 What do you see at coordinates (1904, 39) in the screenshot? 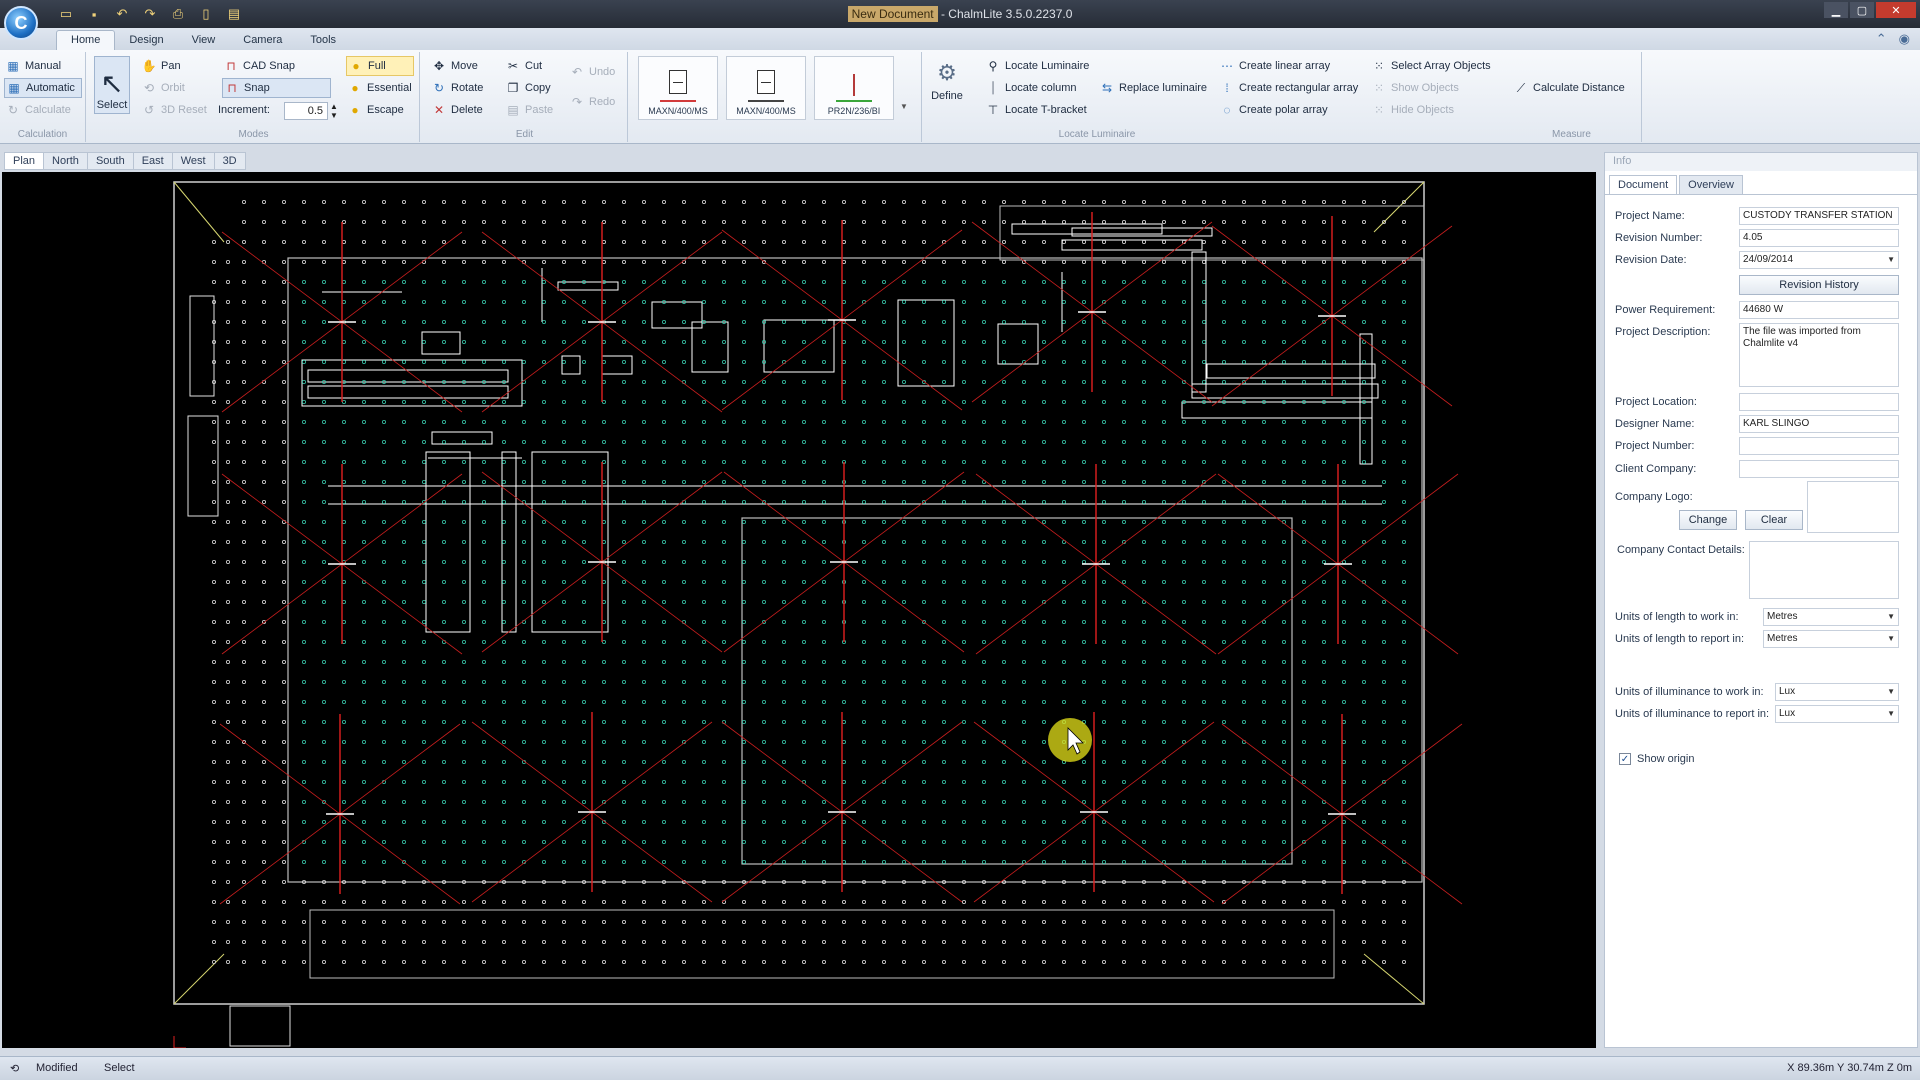
I see `help-icon: ◉` at bounding box center [1904, 39].